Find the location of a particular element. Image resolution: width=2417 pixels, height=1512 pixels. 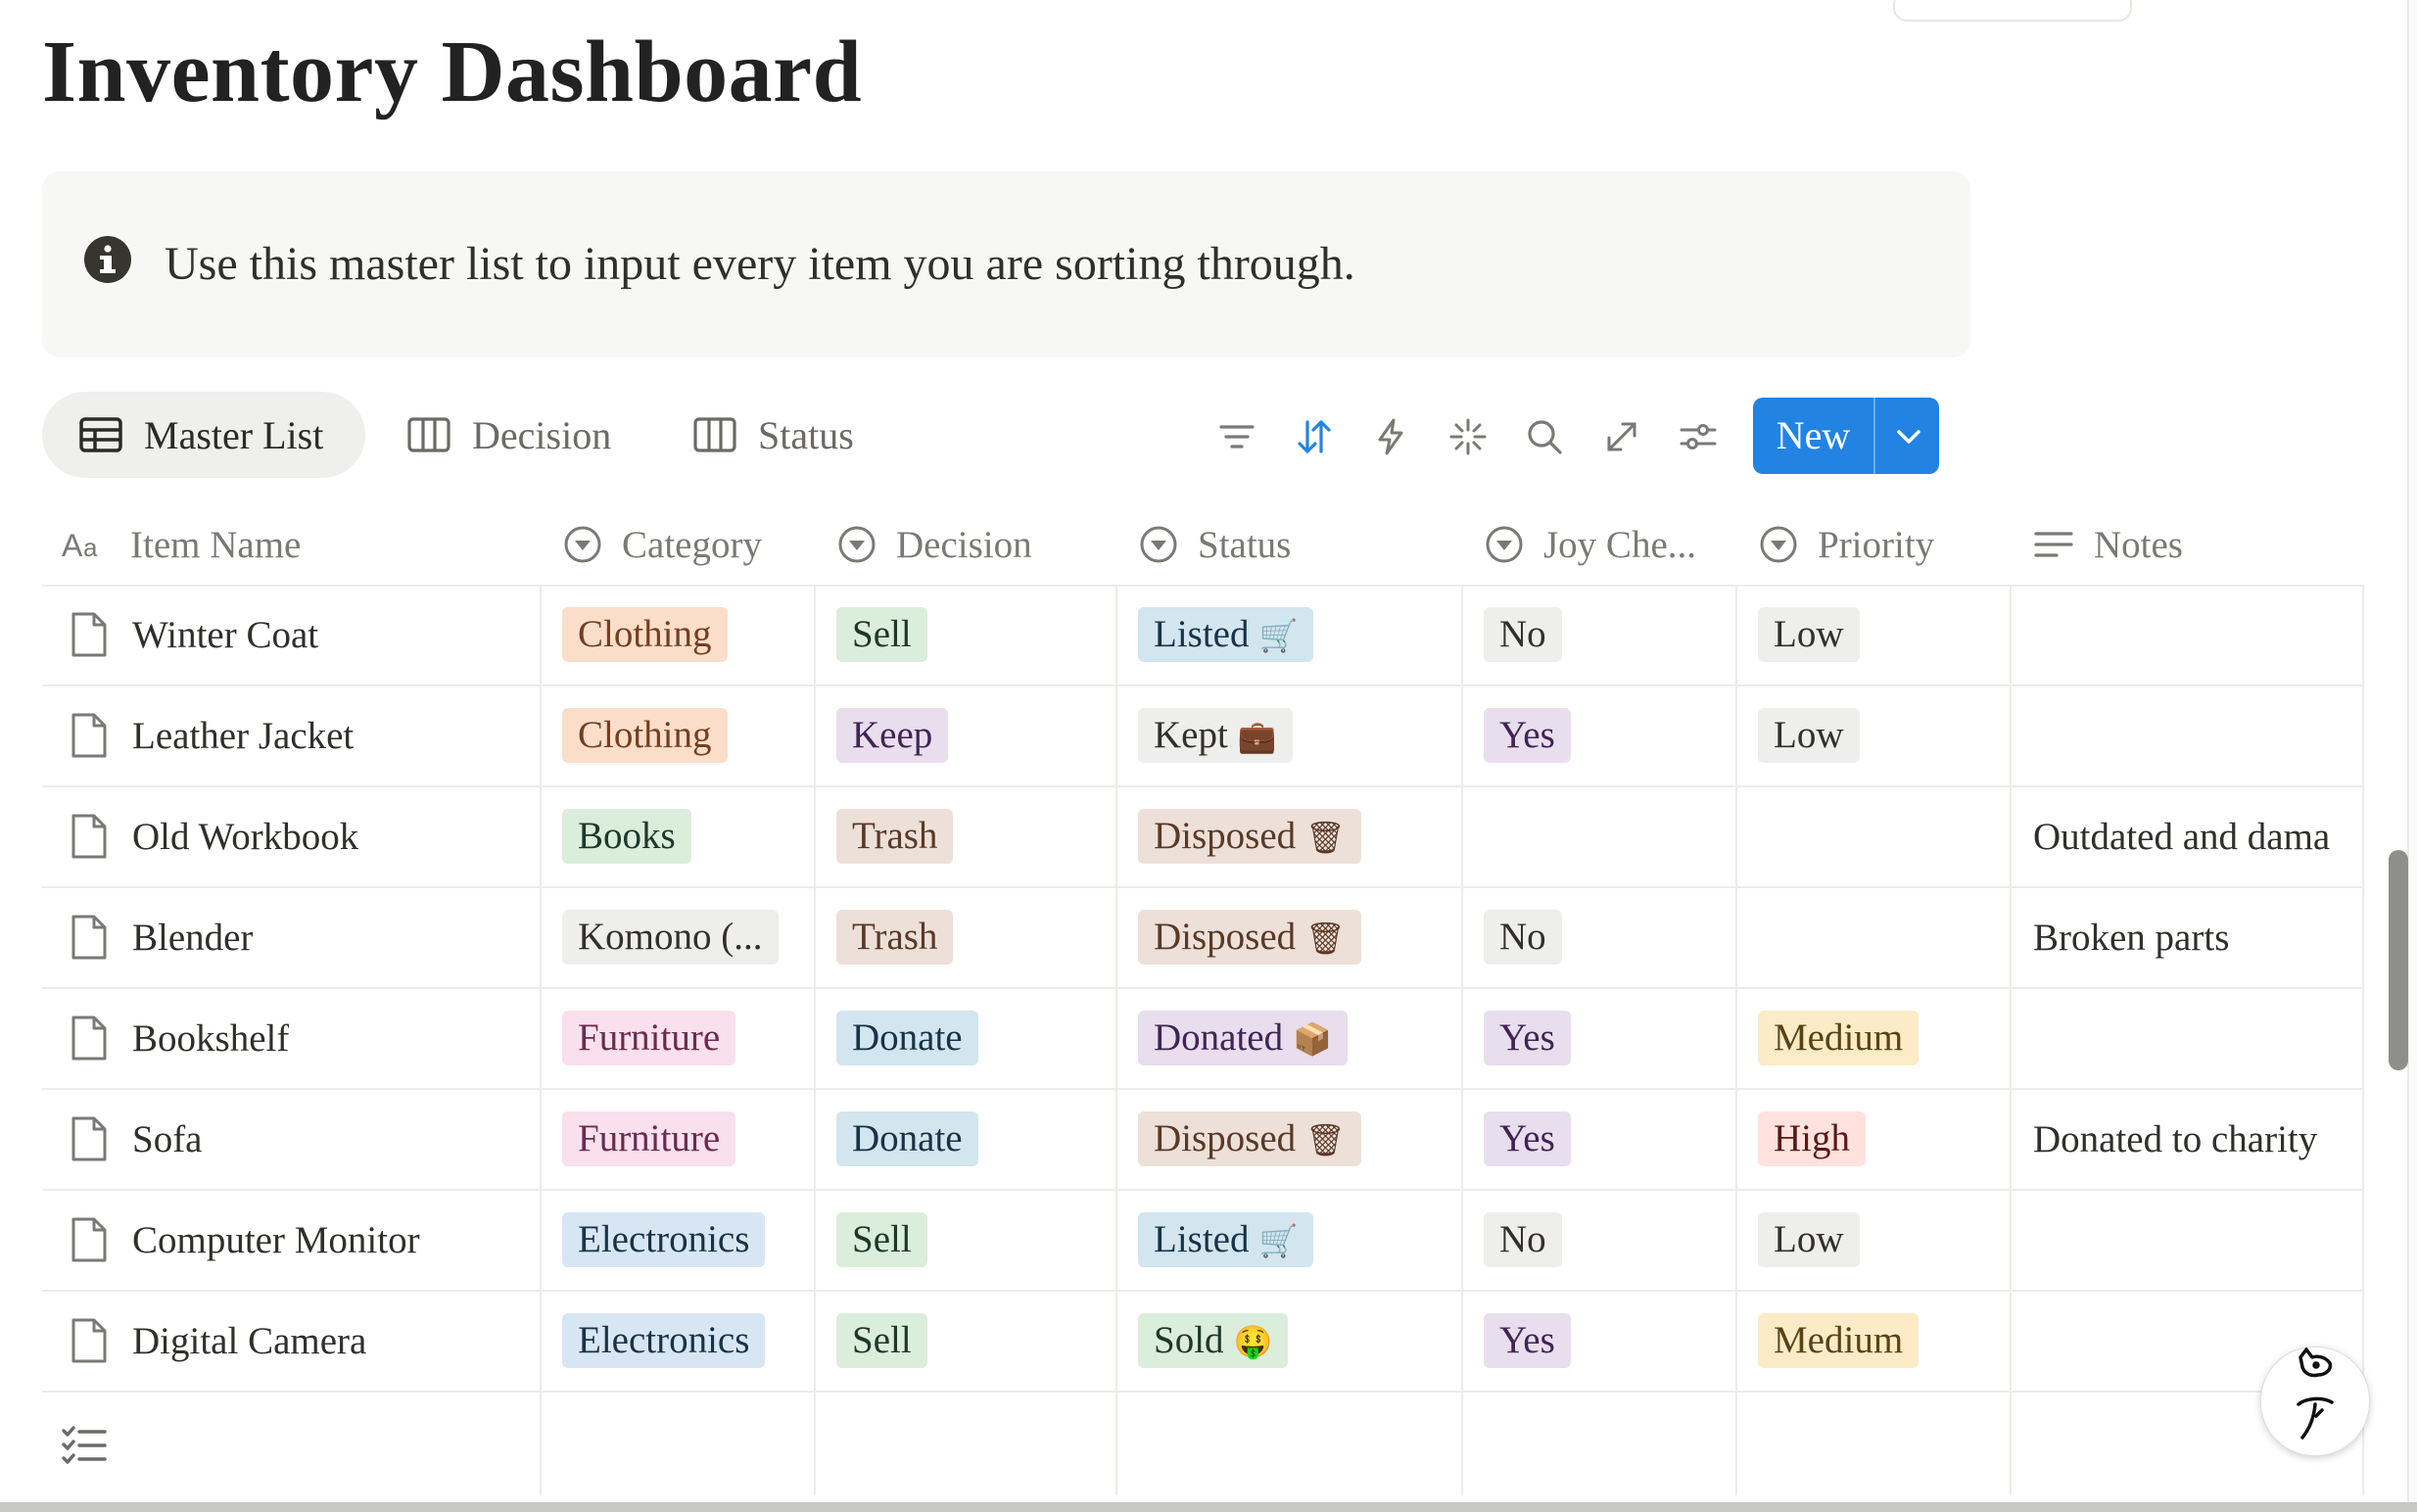

column-header-notes: Notes is located at coordinates (2108, 544).